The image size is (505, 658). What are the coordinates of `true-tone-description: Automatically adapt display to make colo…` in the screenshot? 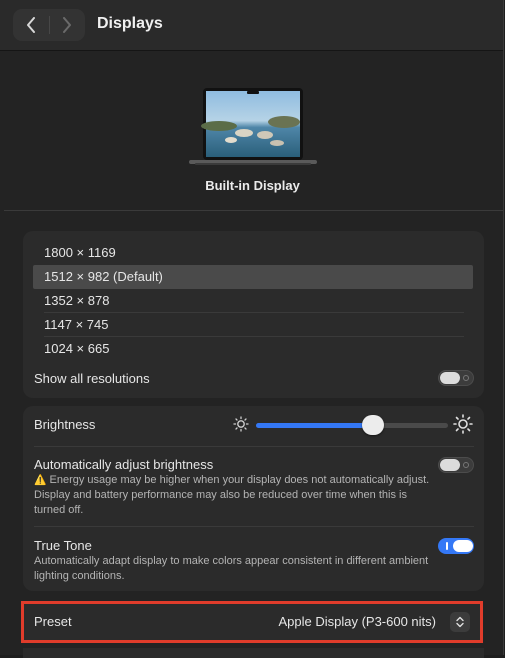 It's located at (231, 568).